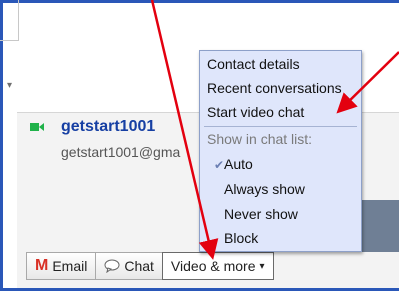 The height and width of the screenshot is (291, 399). I want to click on contact-action-toolbar: M Email Chat Video & more ▾, so click(150, 267).